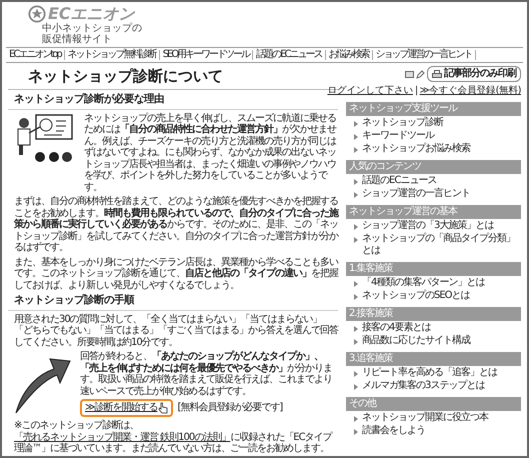  What do you see at coordinates (163, 408) in the screenshot?
I see `hand-cursor-icon` at bounding box center [163, 408].